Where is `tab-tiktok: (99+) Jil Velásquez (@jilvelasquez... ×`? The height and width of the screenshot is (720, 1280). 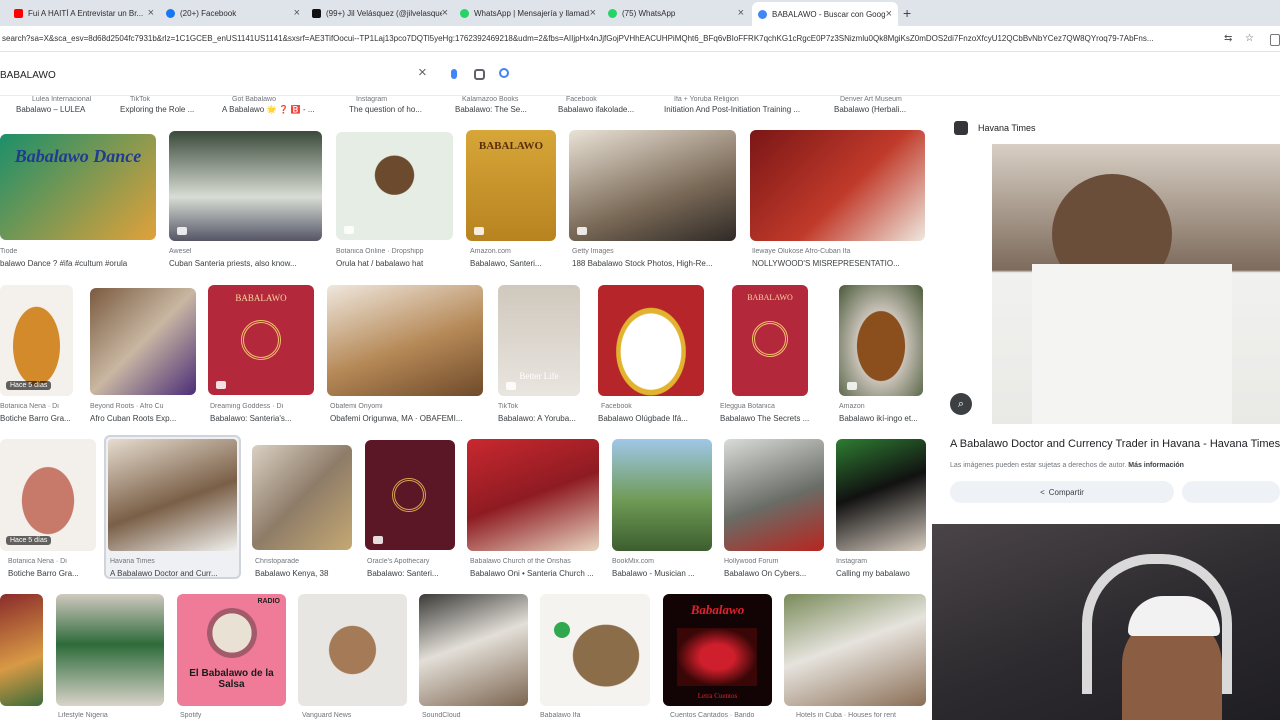 tab-tiktok: (99+) Jil Velásquez (@jilvelasquez... × is located at coordinates (380, 13).